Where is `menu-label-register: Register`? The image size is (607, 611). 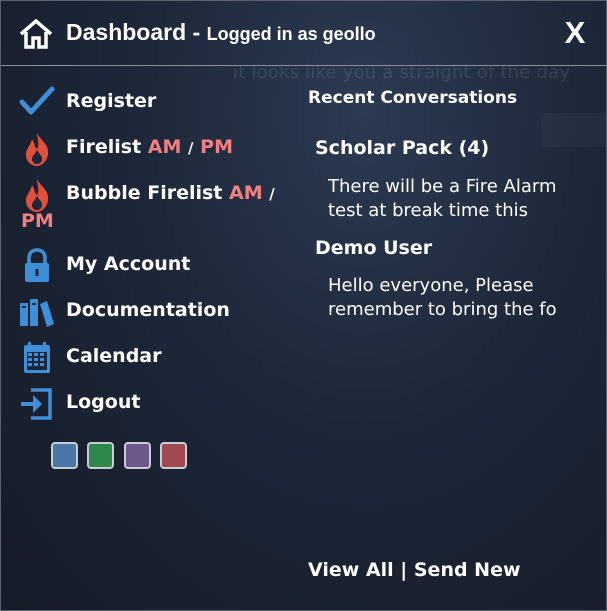
menu-label-register: Register is located at coordinates (111, 101).